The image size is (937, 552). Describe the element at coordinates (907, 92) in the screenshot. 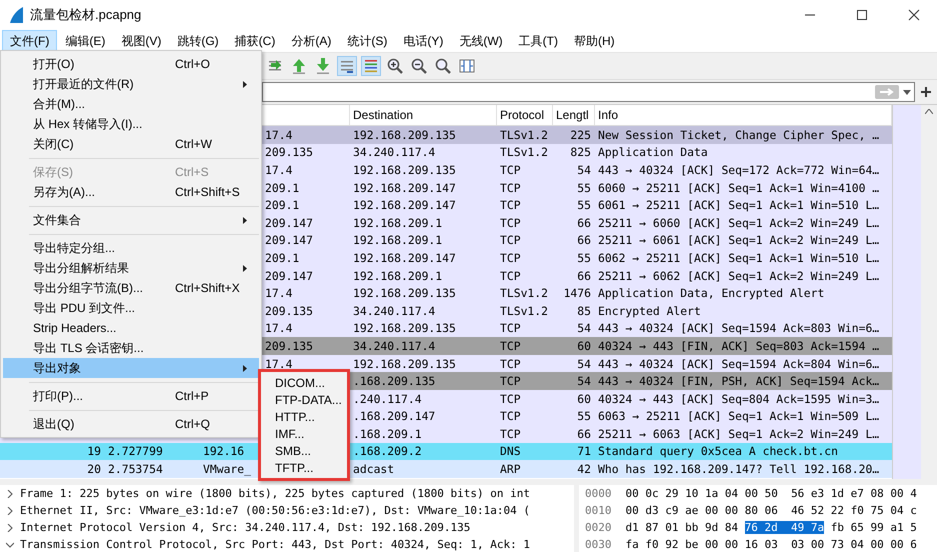

I see `dropdown-arrow-icon` at that location.